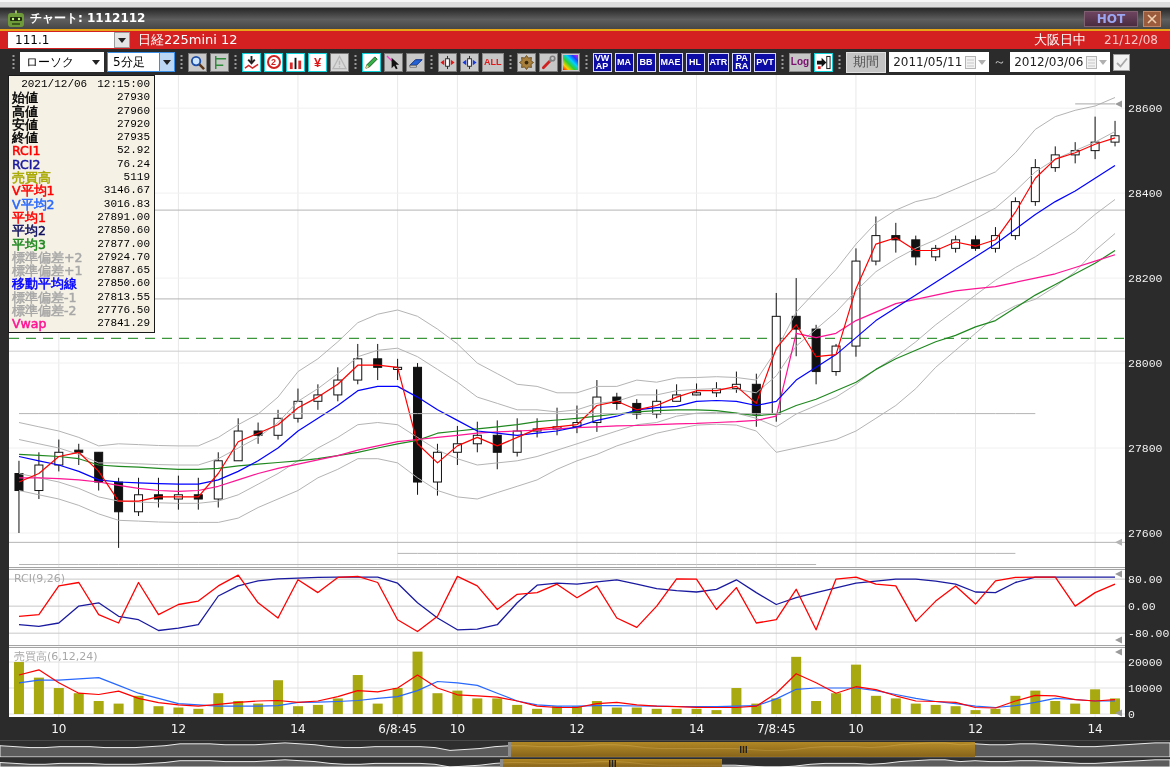 This screenshot has height=767, width=1170. What do you see at coordinates (397, 729) in the screenshot?
I see `time-label: 6/8:45` at bounding box center [397, 729].